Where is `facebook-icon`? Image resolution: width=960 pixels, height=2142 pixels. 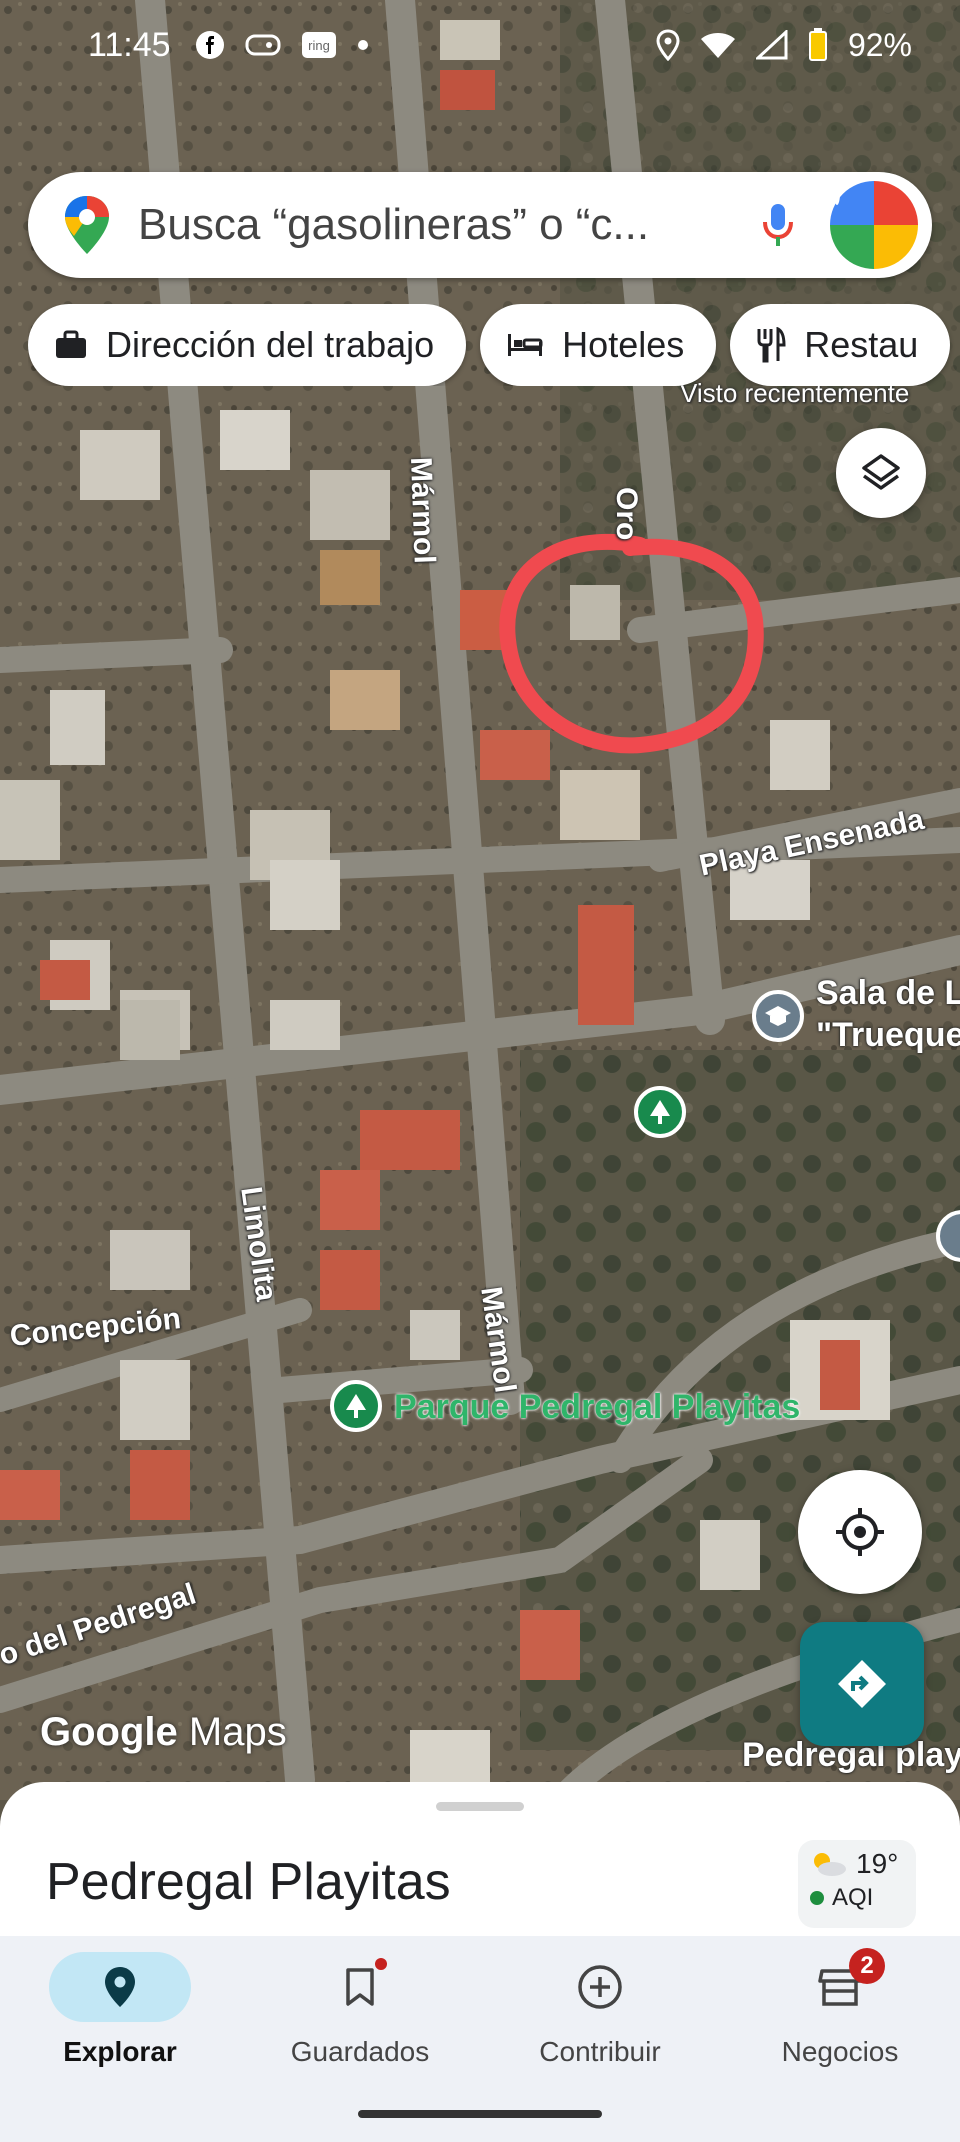 facebook-icon is located at coordinates (209, 45).